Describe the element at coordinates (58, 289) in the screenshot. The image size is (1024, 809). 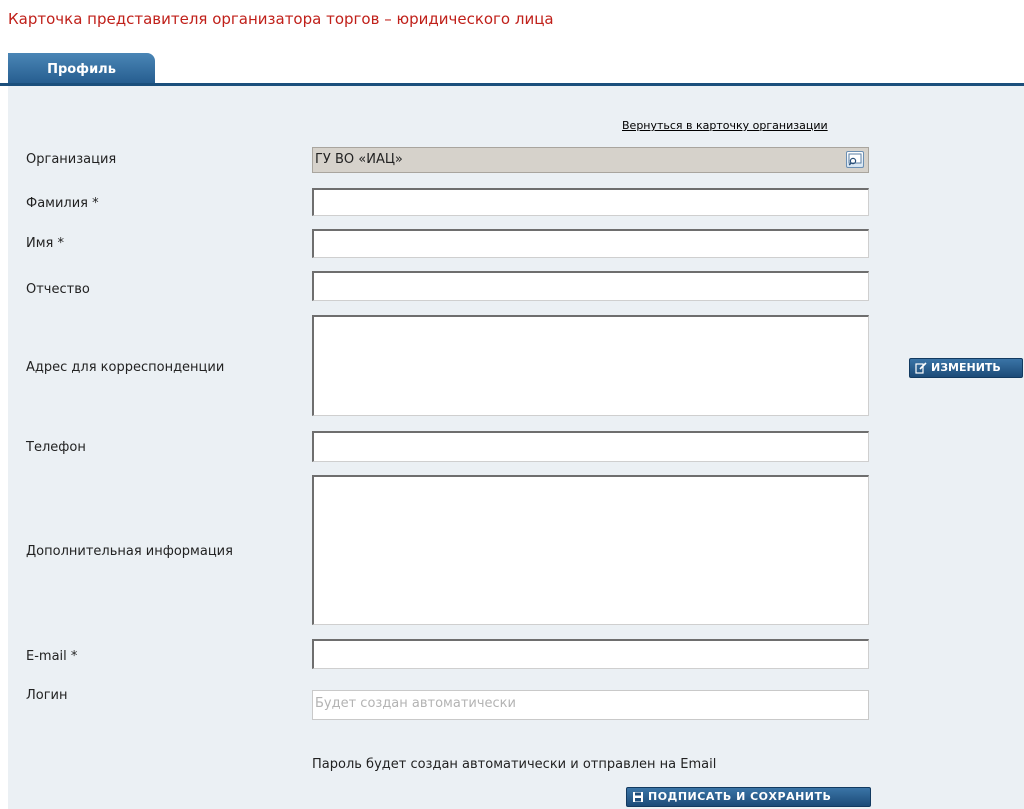
I see `patronymic-label: Отчество` at that location.